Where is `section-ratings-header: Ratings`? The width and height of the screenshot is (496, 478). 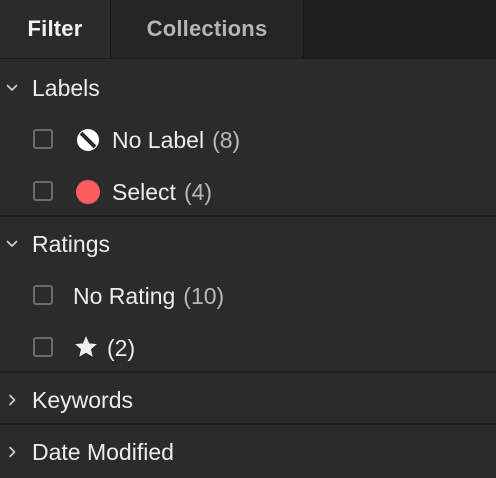
section-ratings-header: Ratings is located at coordinates (248, 244).